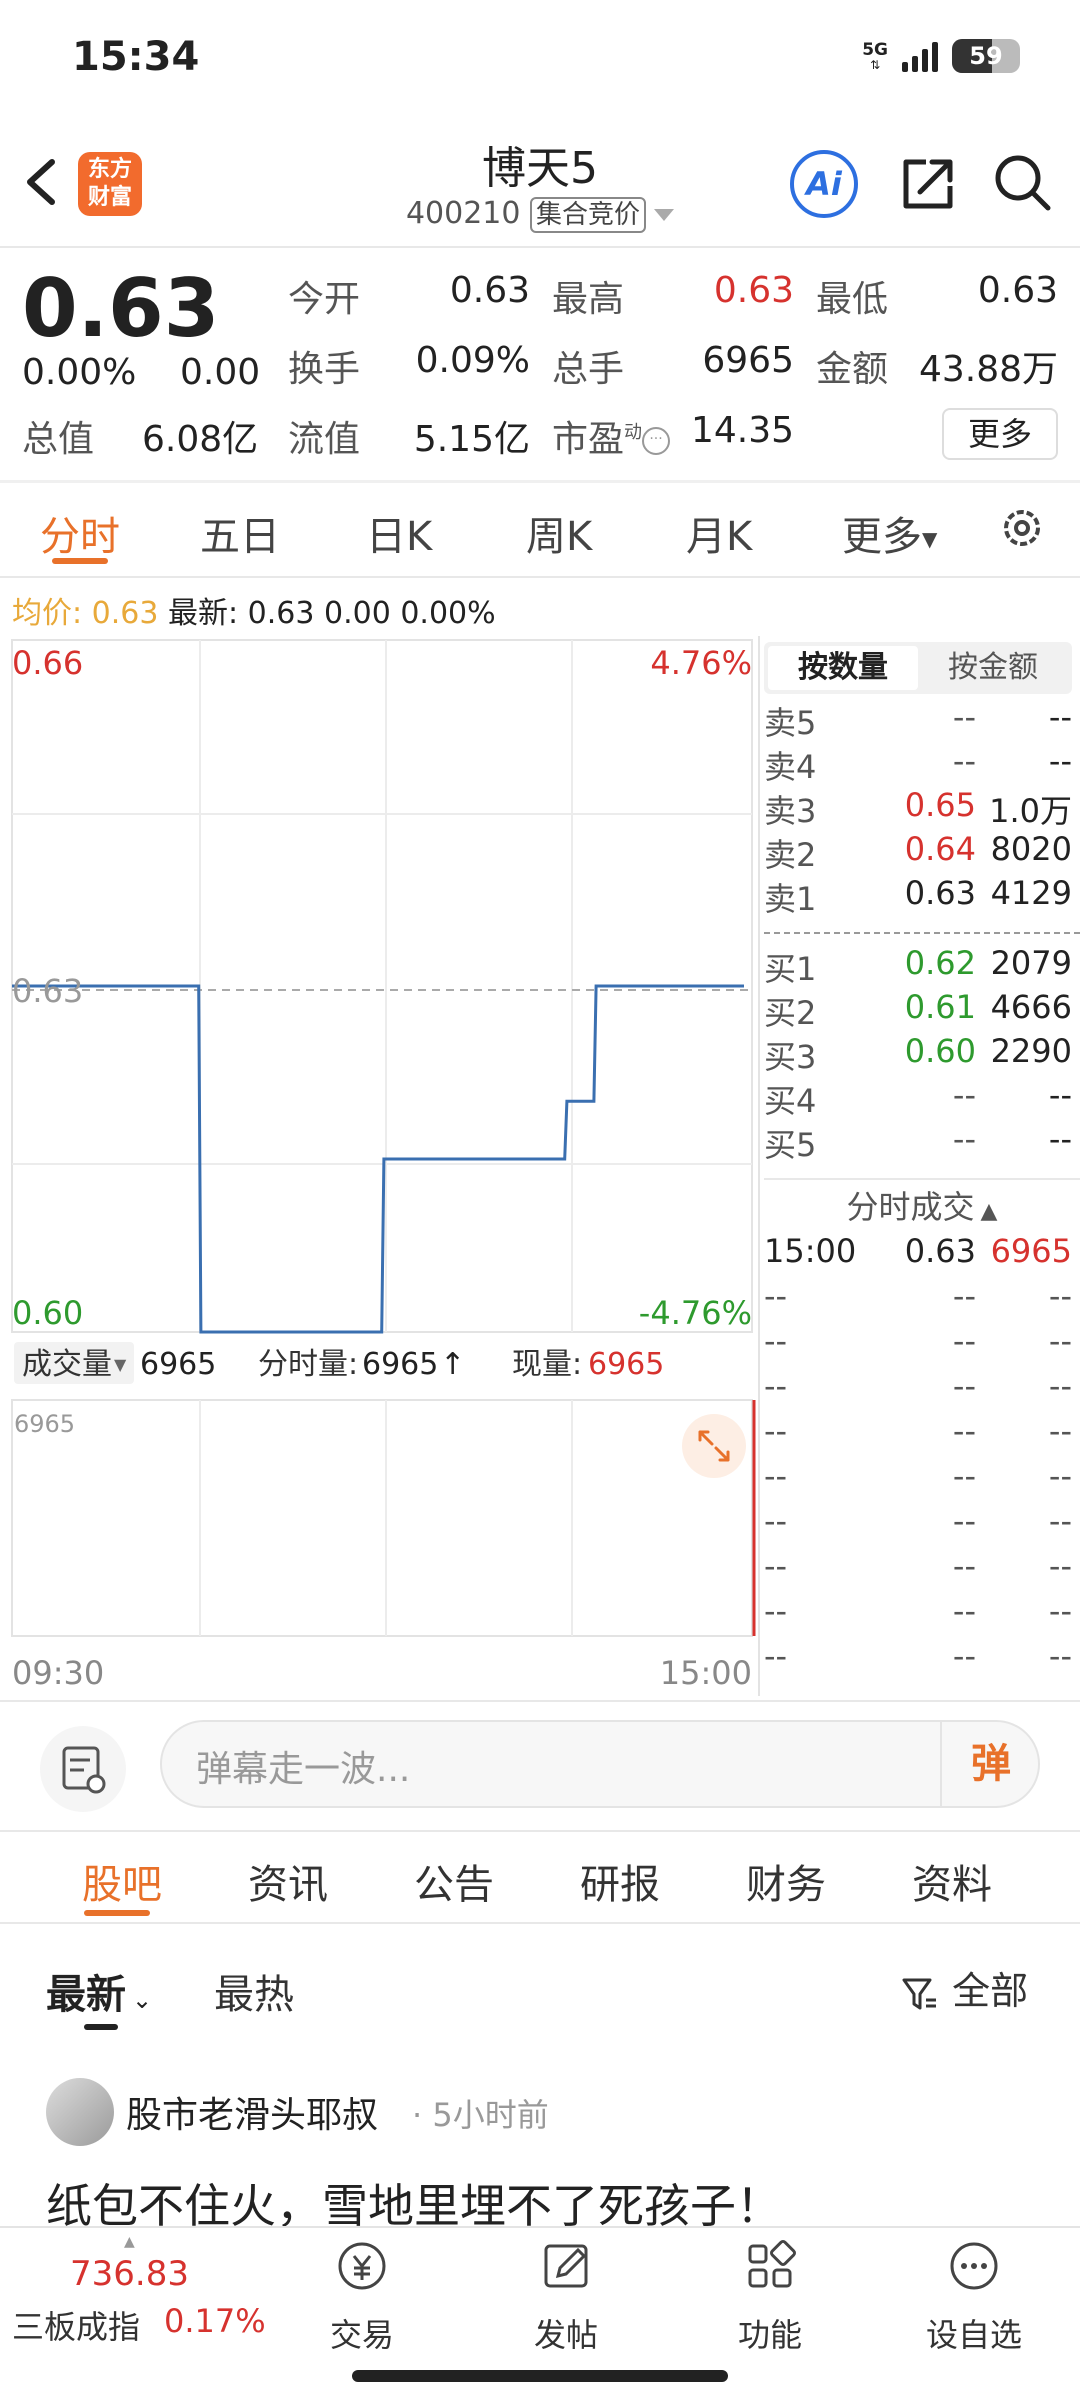 Image resolution: width=1080 pixels, height=2400 pixels. What do you see at coordinates (254, 1991) in the screenshot?
I see `sort-hot: 最热` at bounding box center [254, 1991].